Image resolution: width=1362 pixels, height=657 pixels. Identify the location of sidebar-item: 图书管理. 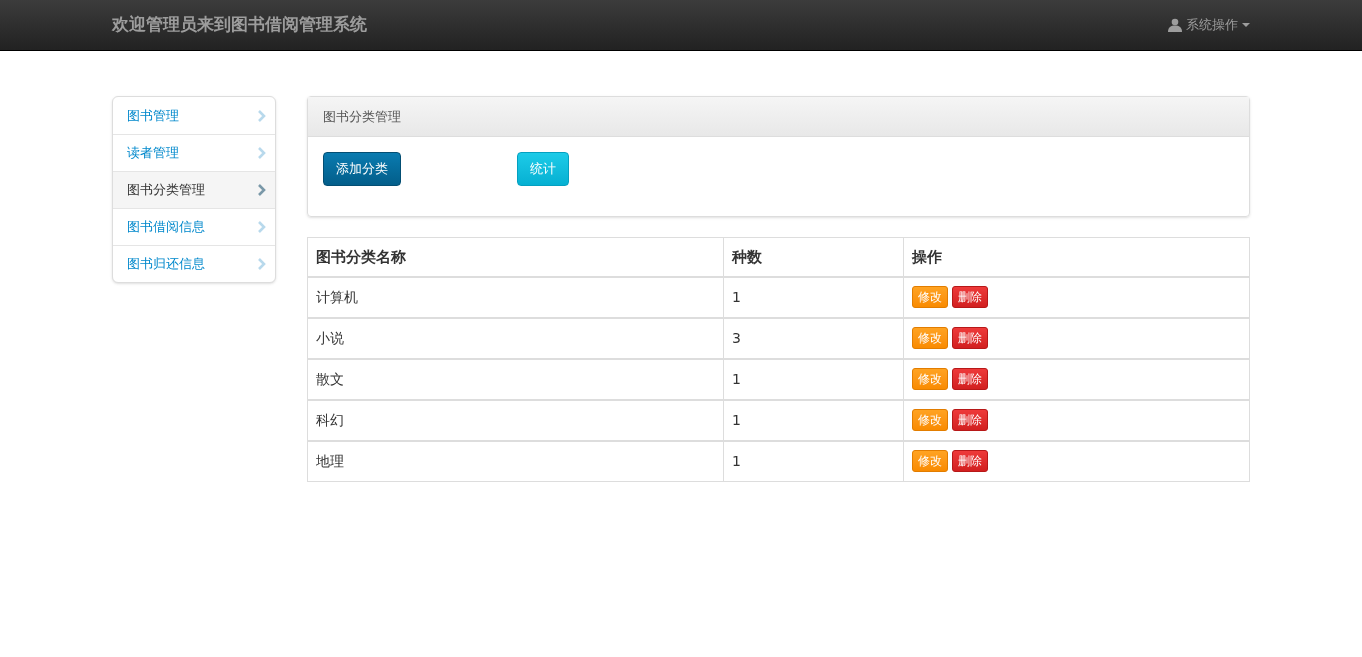
(194, 115).